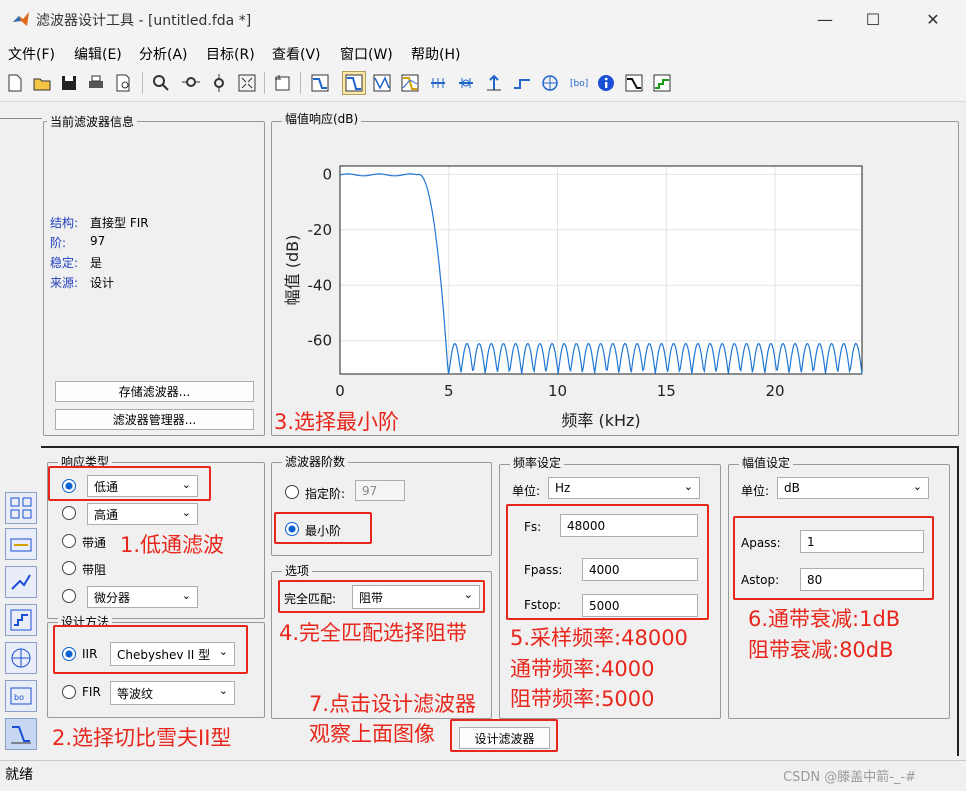  I want to click on print-preview-icon, so click(123, 83).